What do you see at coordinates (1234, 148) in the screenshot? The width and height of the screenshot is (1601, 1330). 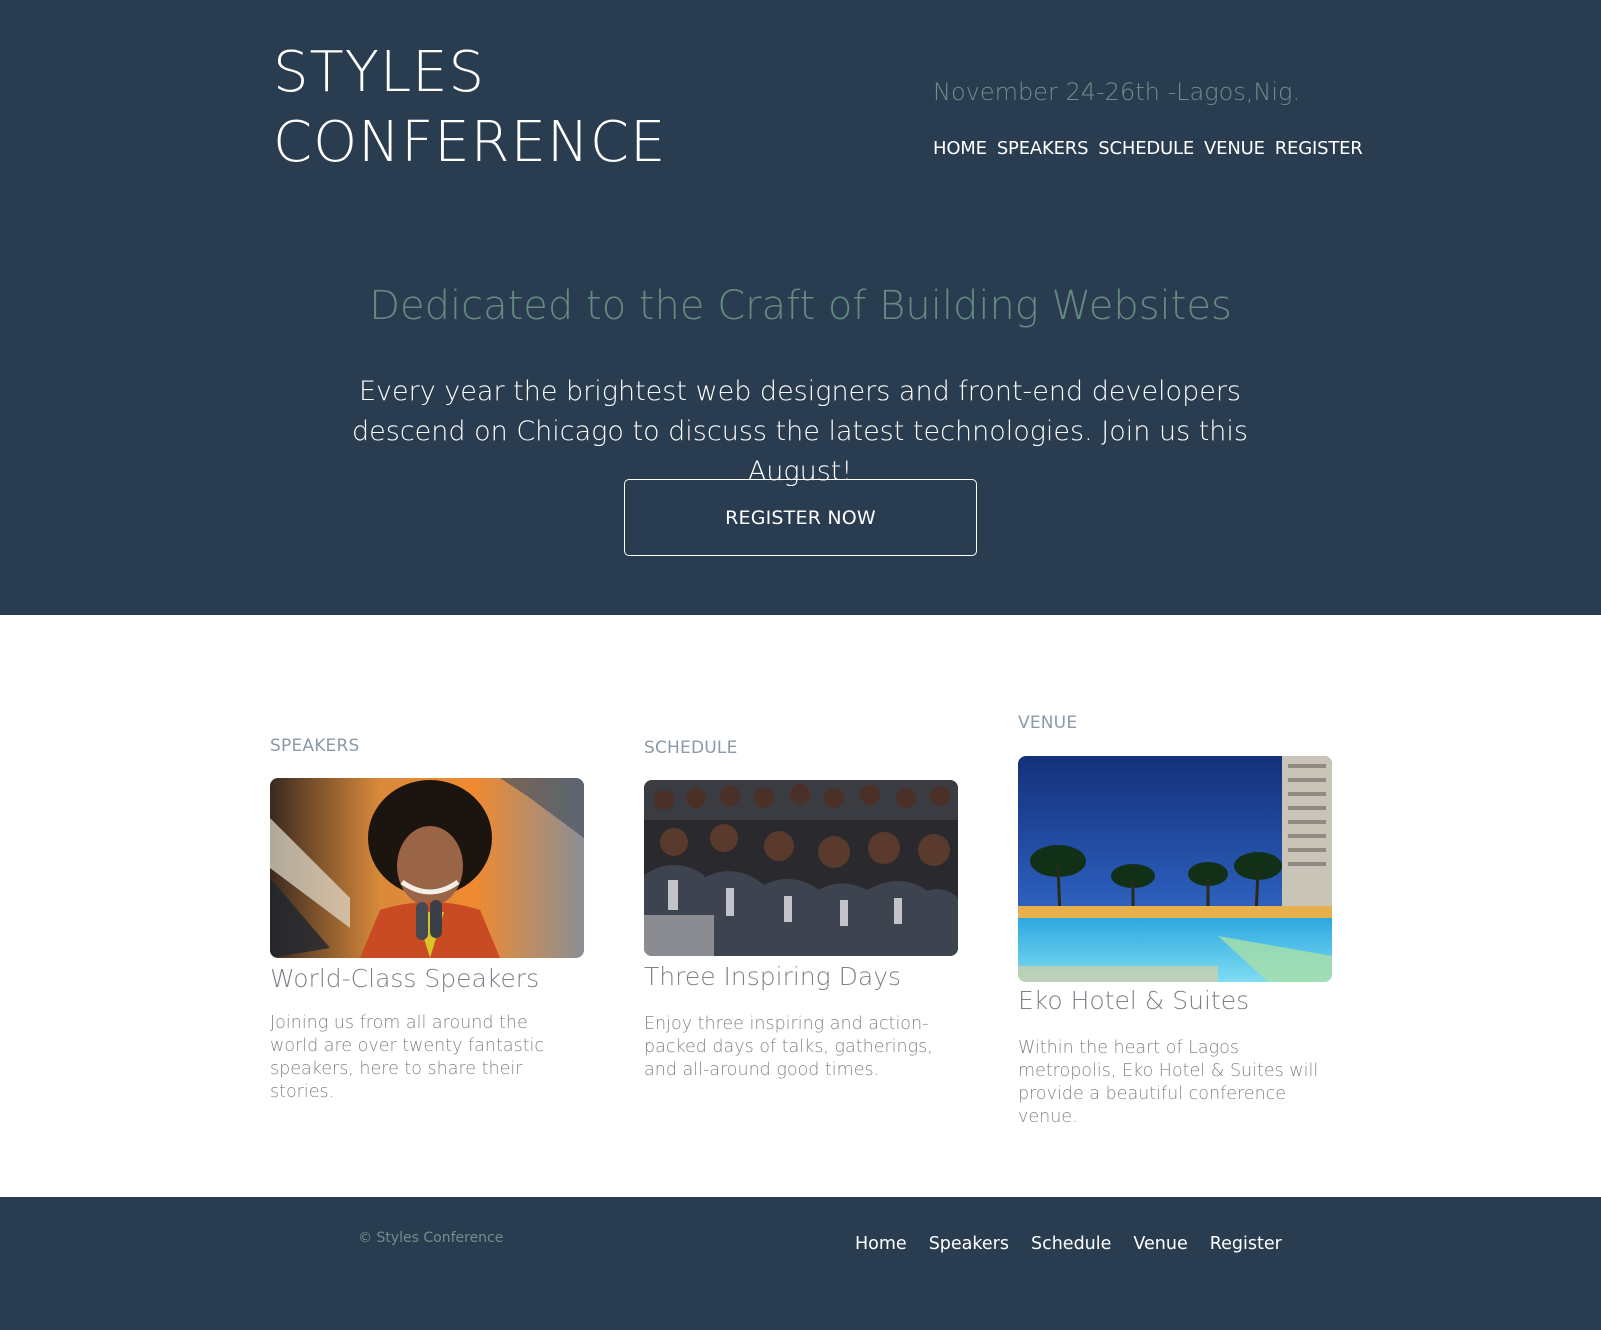 I see `nav-venue: VENUE` at bounding box center [1234, 148].